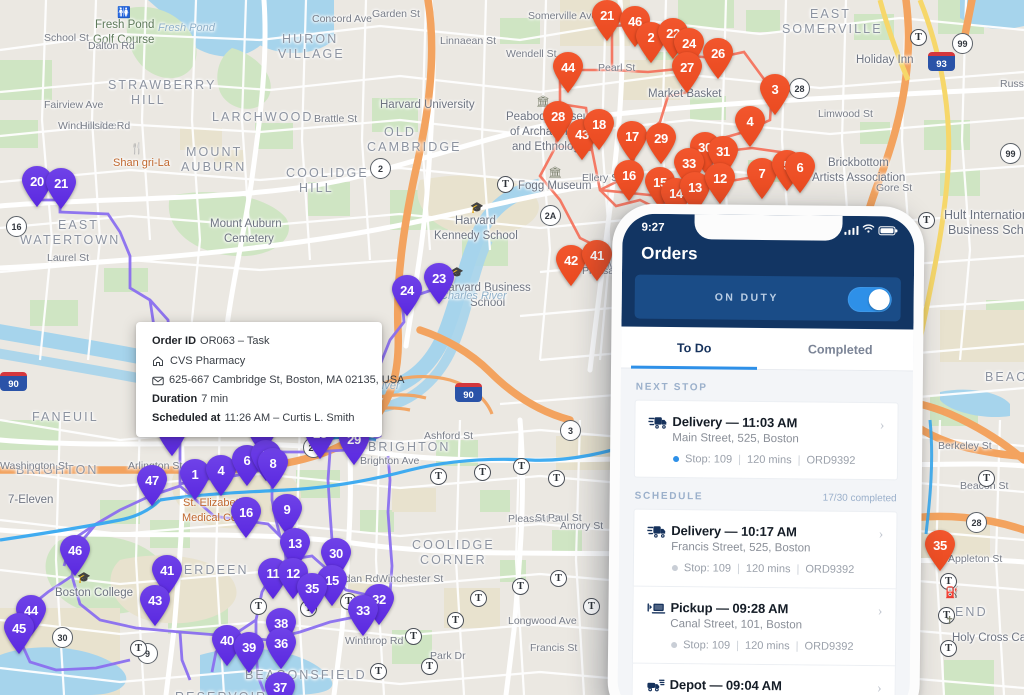 The height and width of the screenshot is (695, 1024). Describe the element at coordinates (407, 290) in the screenshot. I see `map-pin-number: 24` at that location.